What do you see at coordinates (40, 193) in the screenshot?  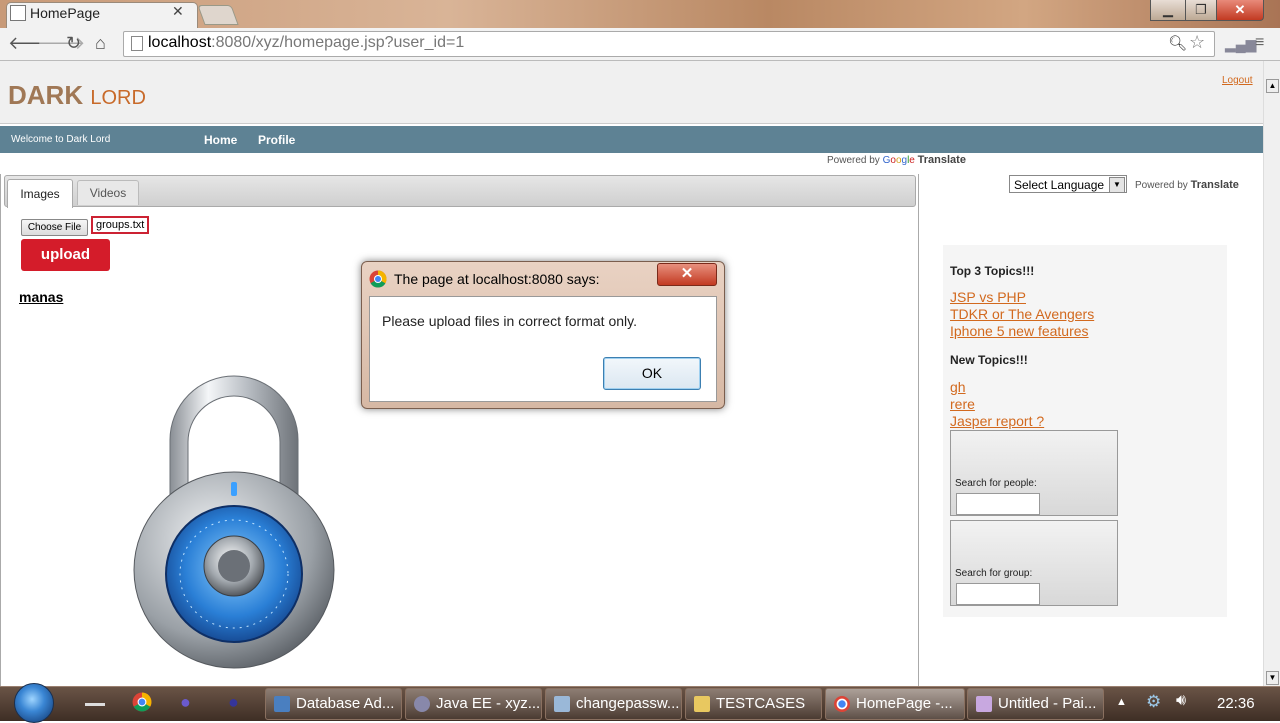 I see `tab-images: Images` at bounding box center [40, 193].